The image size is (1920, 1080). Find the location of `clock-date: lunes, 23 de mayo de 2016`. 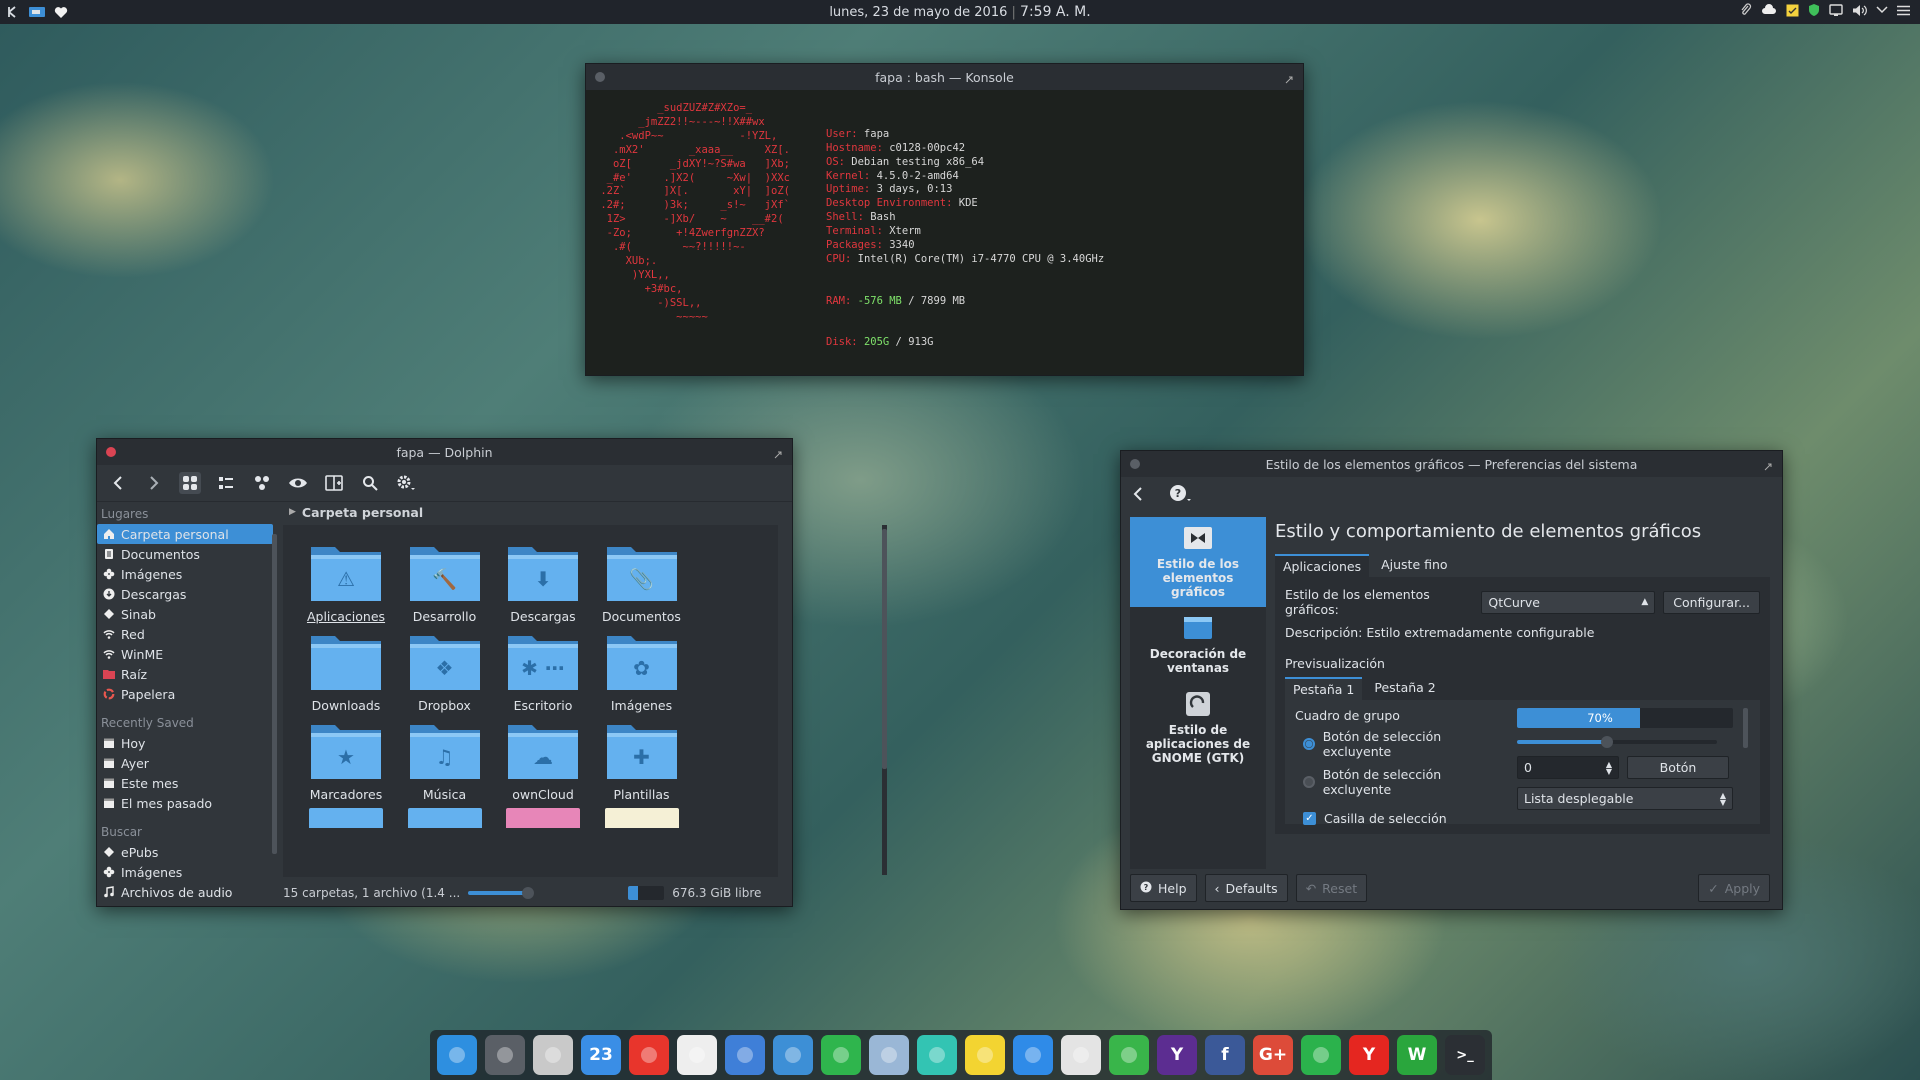

clock-date: lunes, 23 de mayo de 2016 is located at coordinates (918, 12).